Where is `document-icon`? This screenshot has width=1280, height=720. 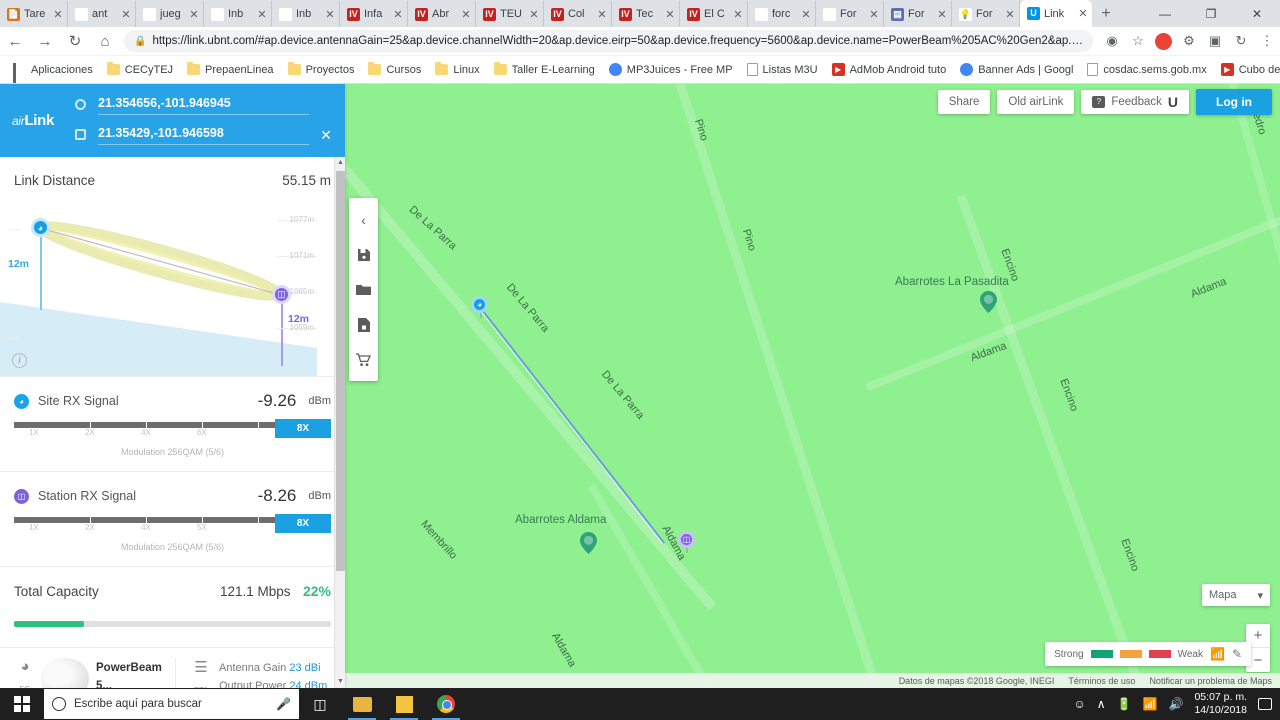 document-icon is located at coordinates (363, 324).